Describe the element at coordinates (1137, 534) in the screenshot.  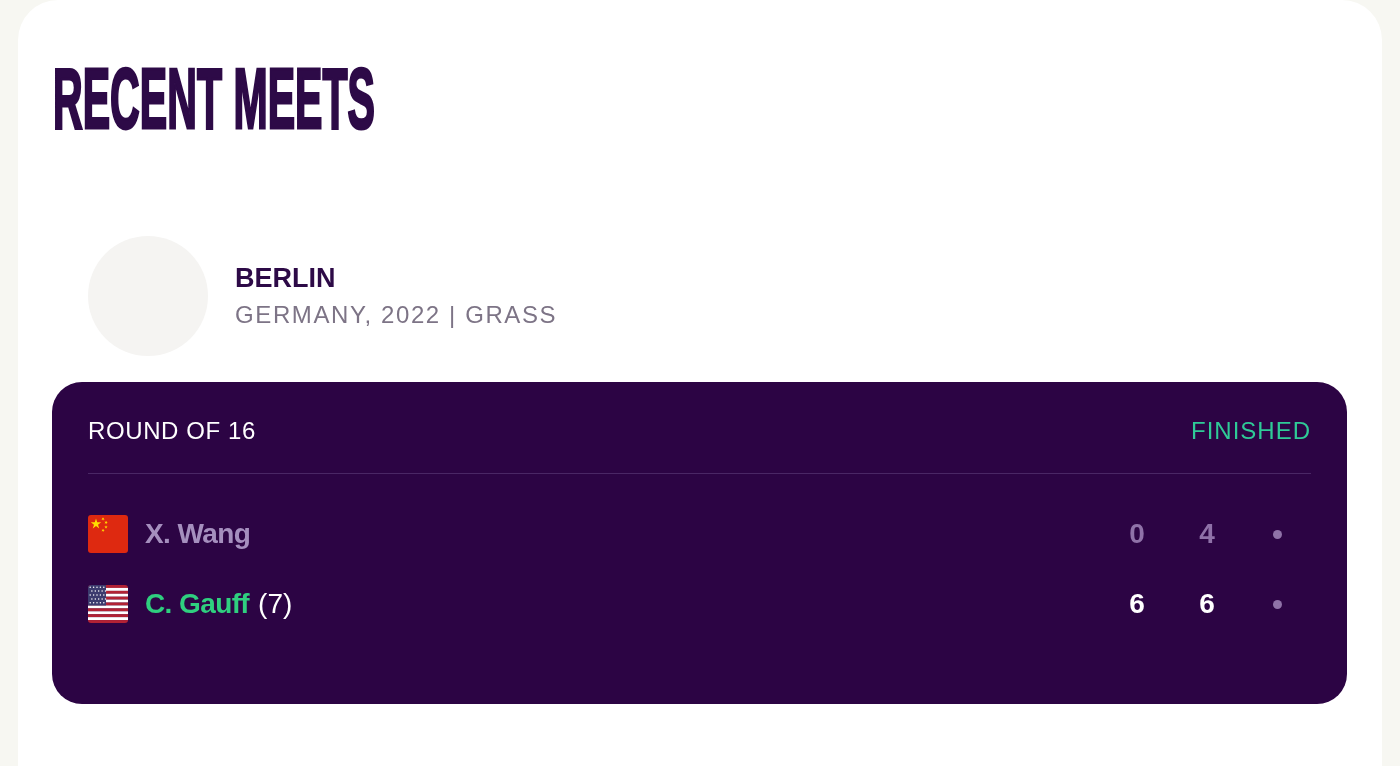
I see `set-score: 0` at that location.